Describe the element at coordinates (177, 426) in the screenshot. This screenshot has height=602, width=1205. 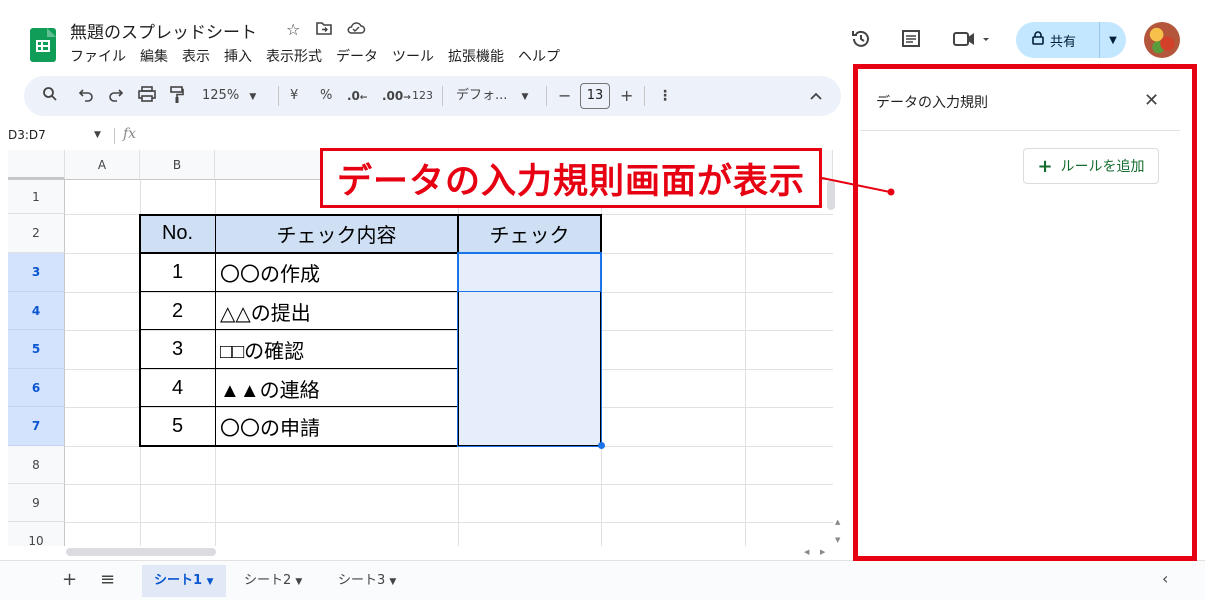
I see `table-cell-no: 5` at that location.